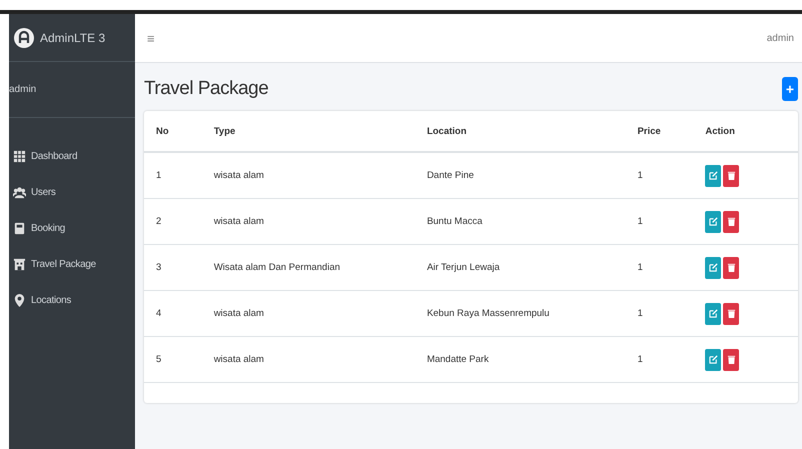 Image resolution: width=802 pixels, height=449 pixels. What do you see at coordinates (73, 37) in the screenshot?
I see `brand-name: AdminLTE 3` at bounding box center [73, 37].